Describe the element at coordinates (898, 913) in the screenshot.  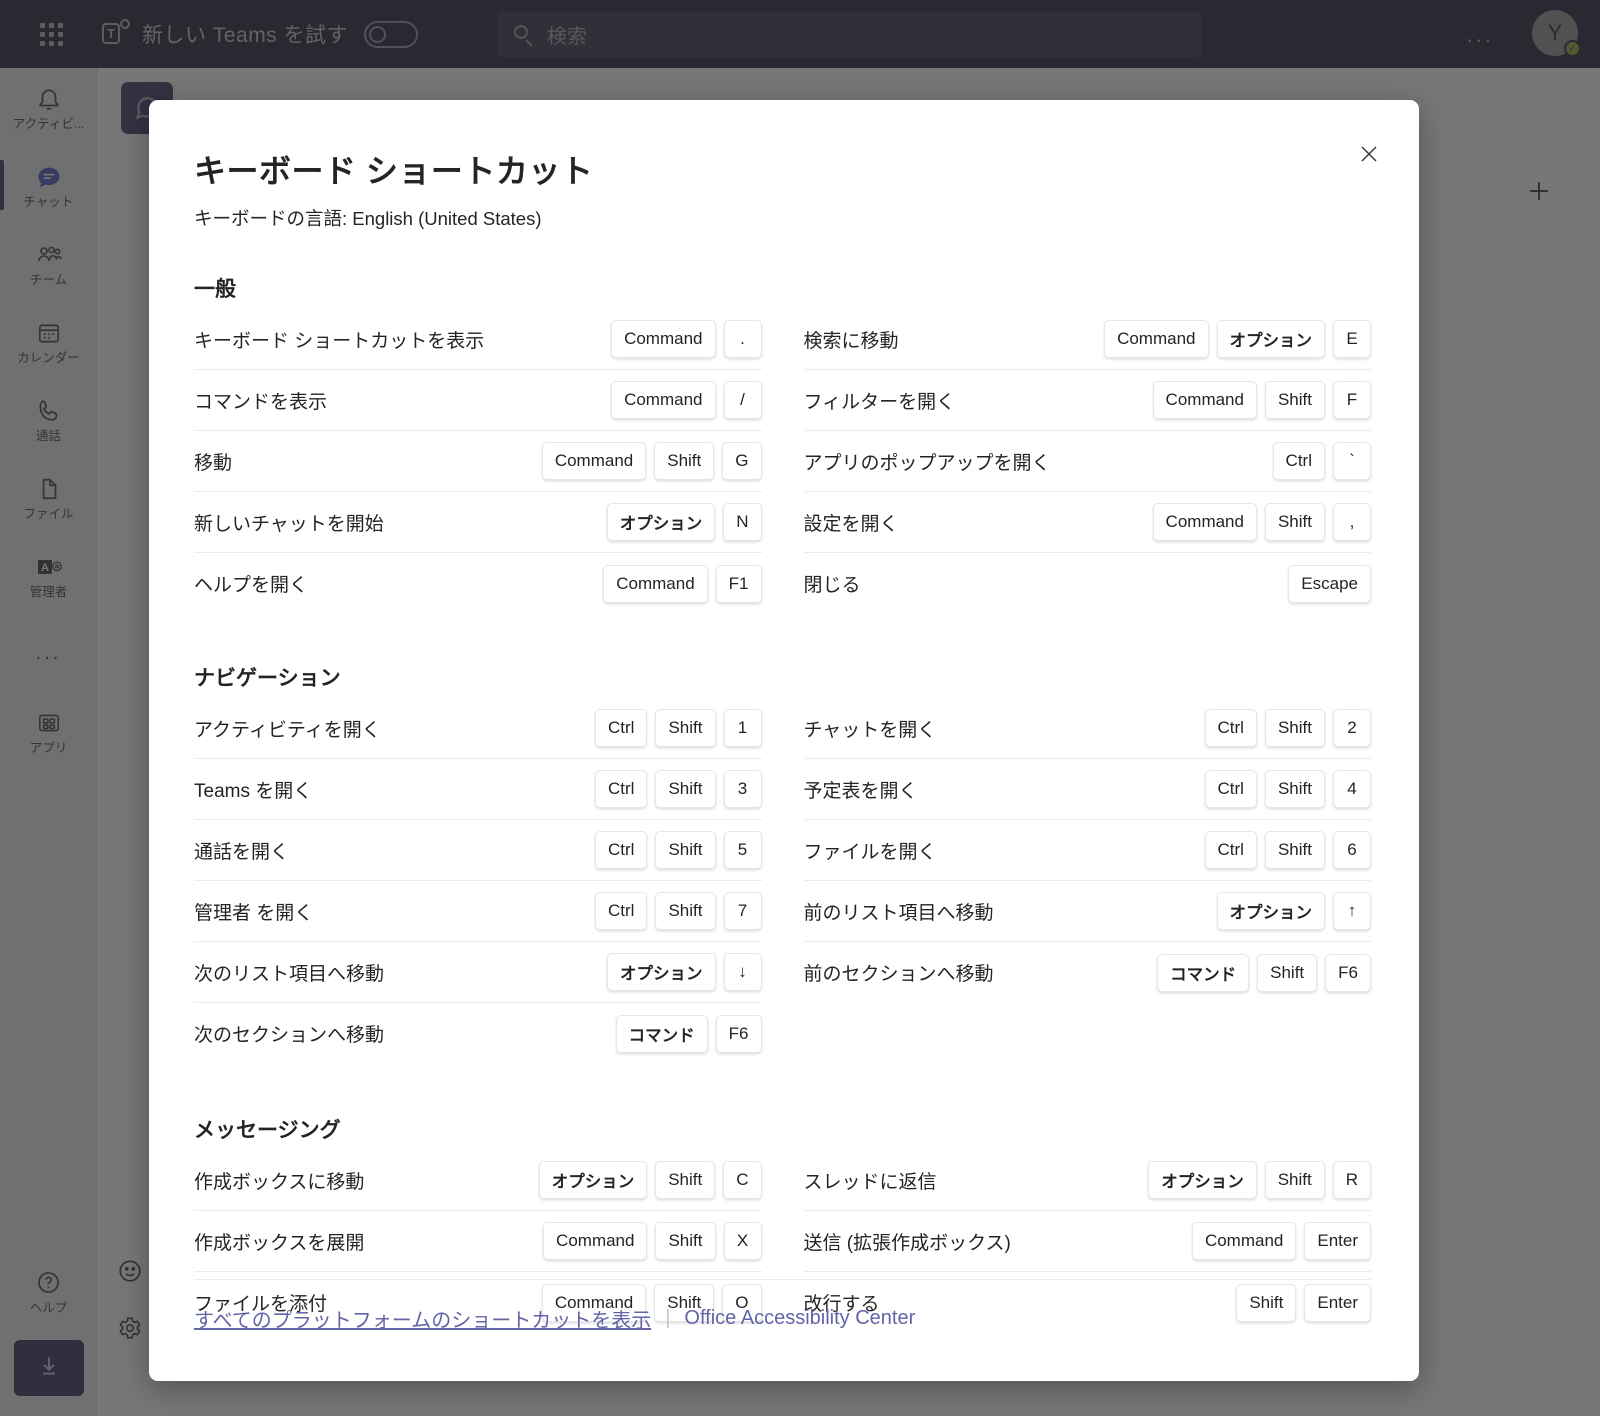
I see `shortcut-label: 前のリスト項目へ移動` at that location.